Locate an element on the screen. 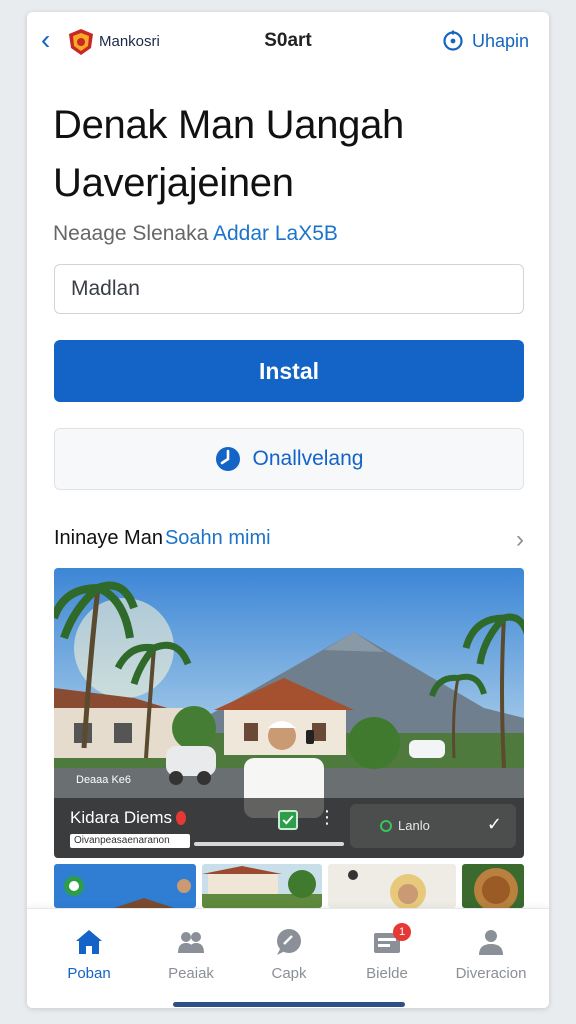 Image resolution: width=576 pixels, height=1024 pixels. people-icon is located at coordinates (191, 942).